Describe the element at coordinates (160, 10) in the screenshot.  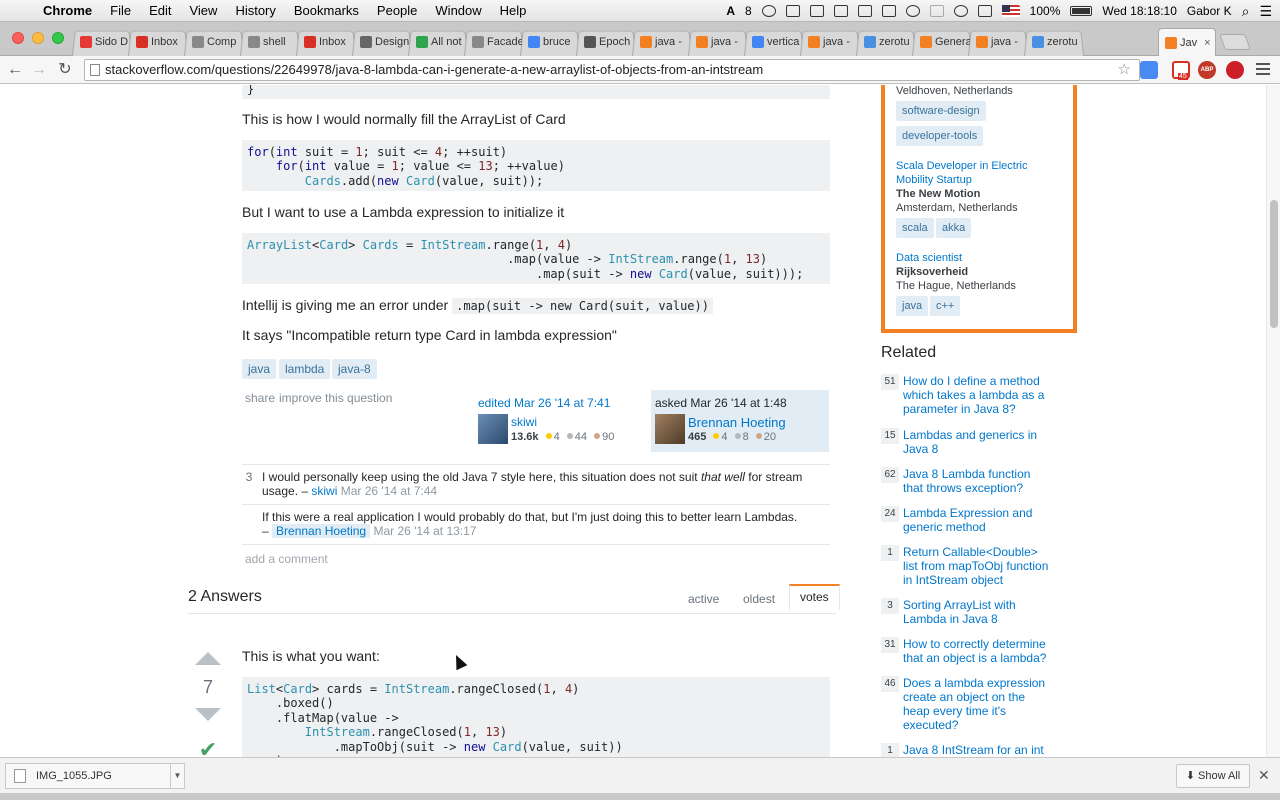
I see `menu-edit: Edit` at that location.